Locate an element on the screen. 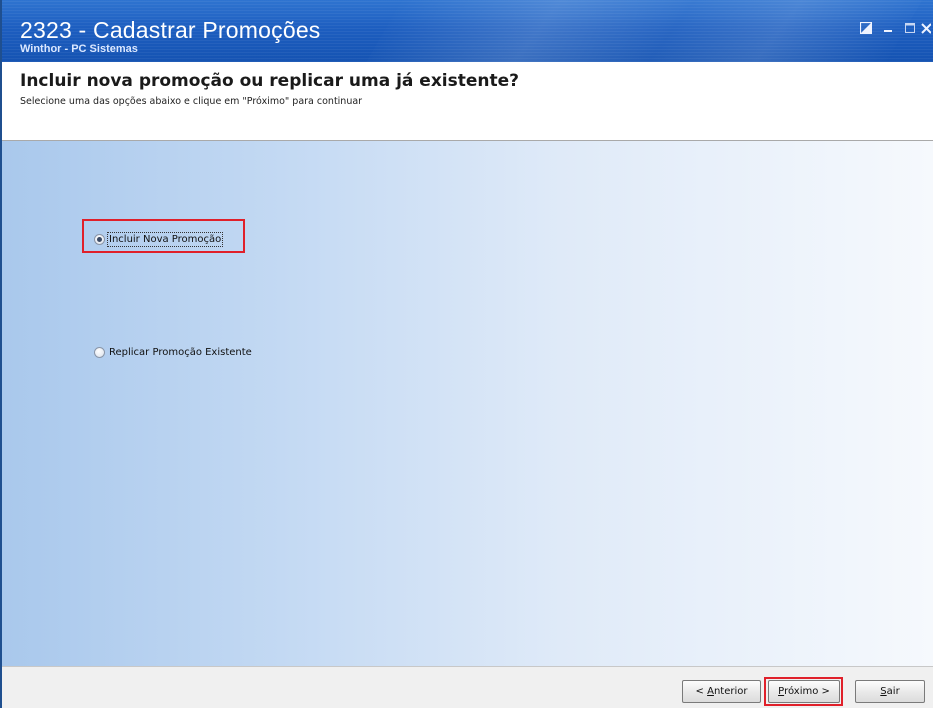  minimize-icon is located at coordinates (888, 28).